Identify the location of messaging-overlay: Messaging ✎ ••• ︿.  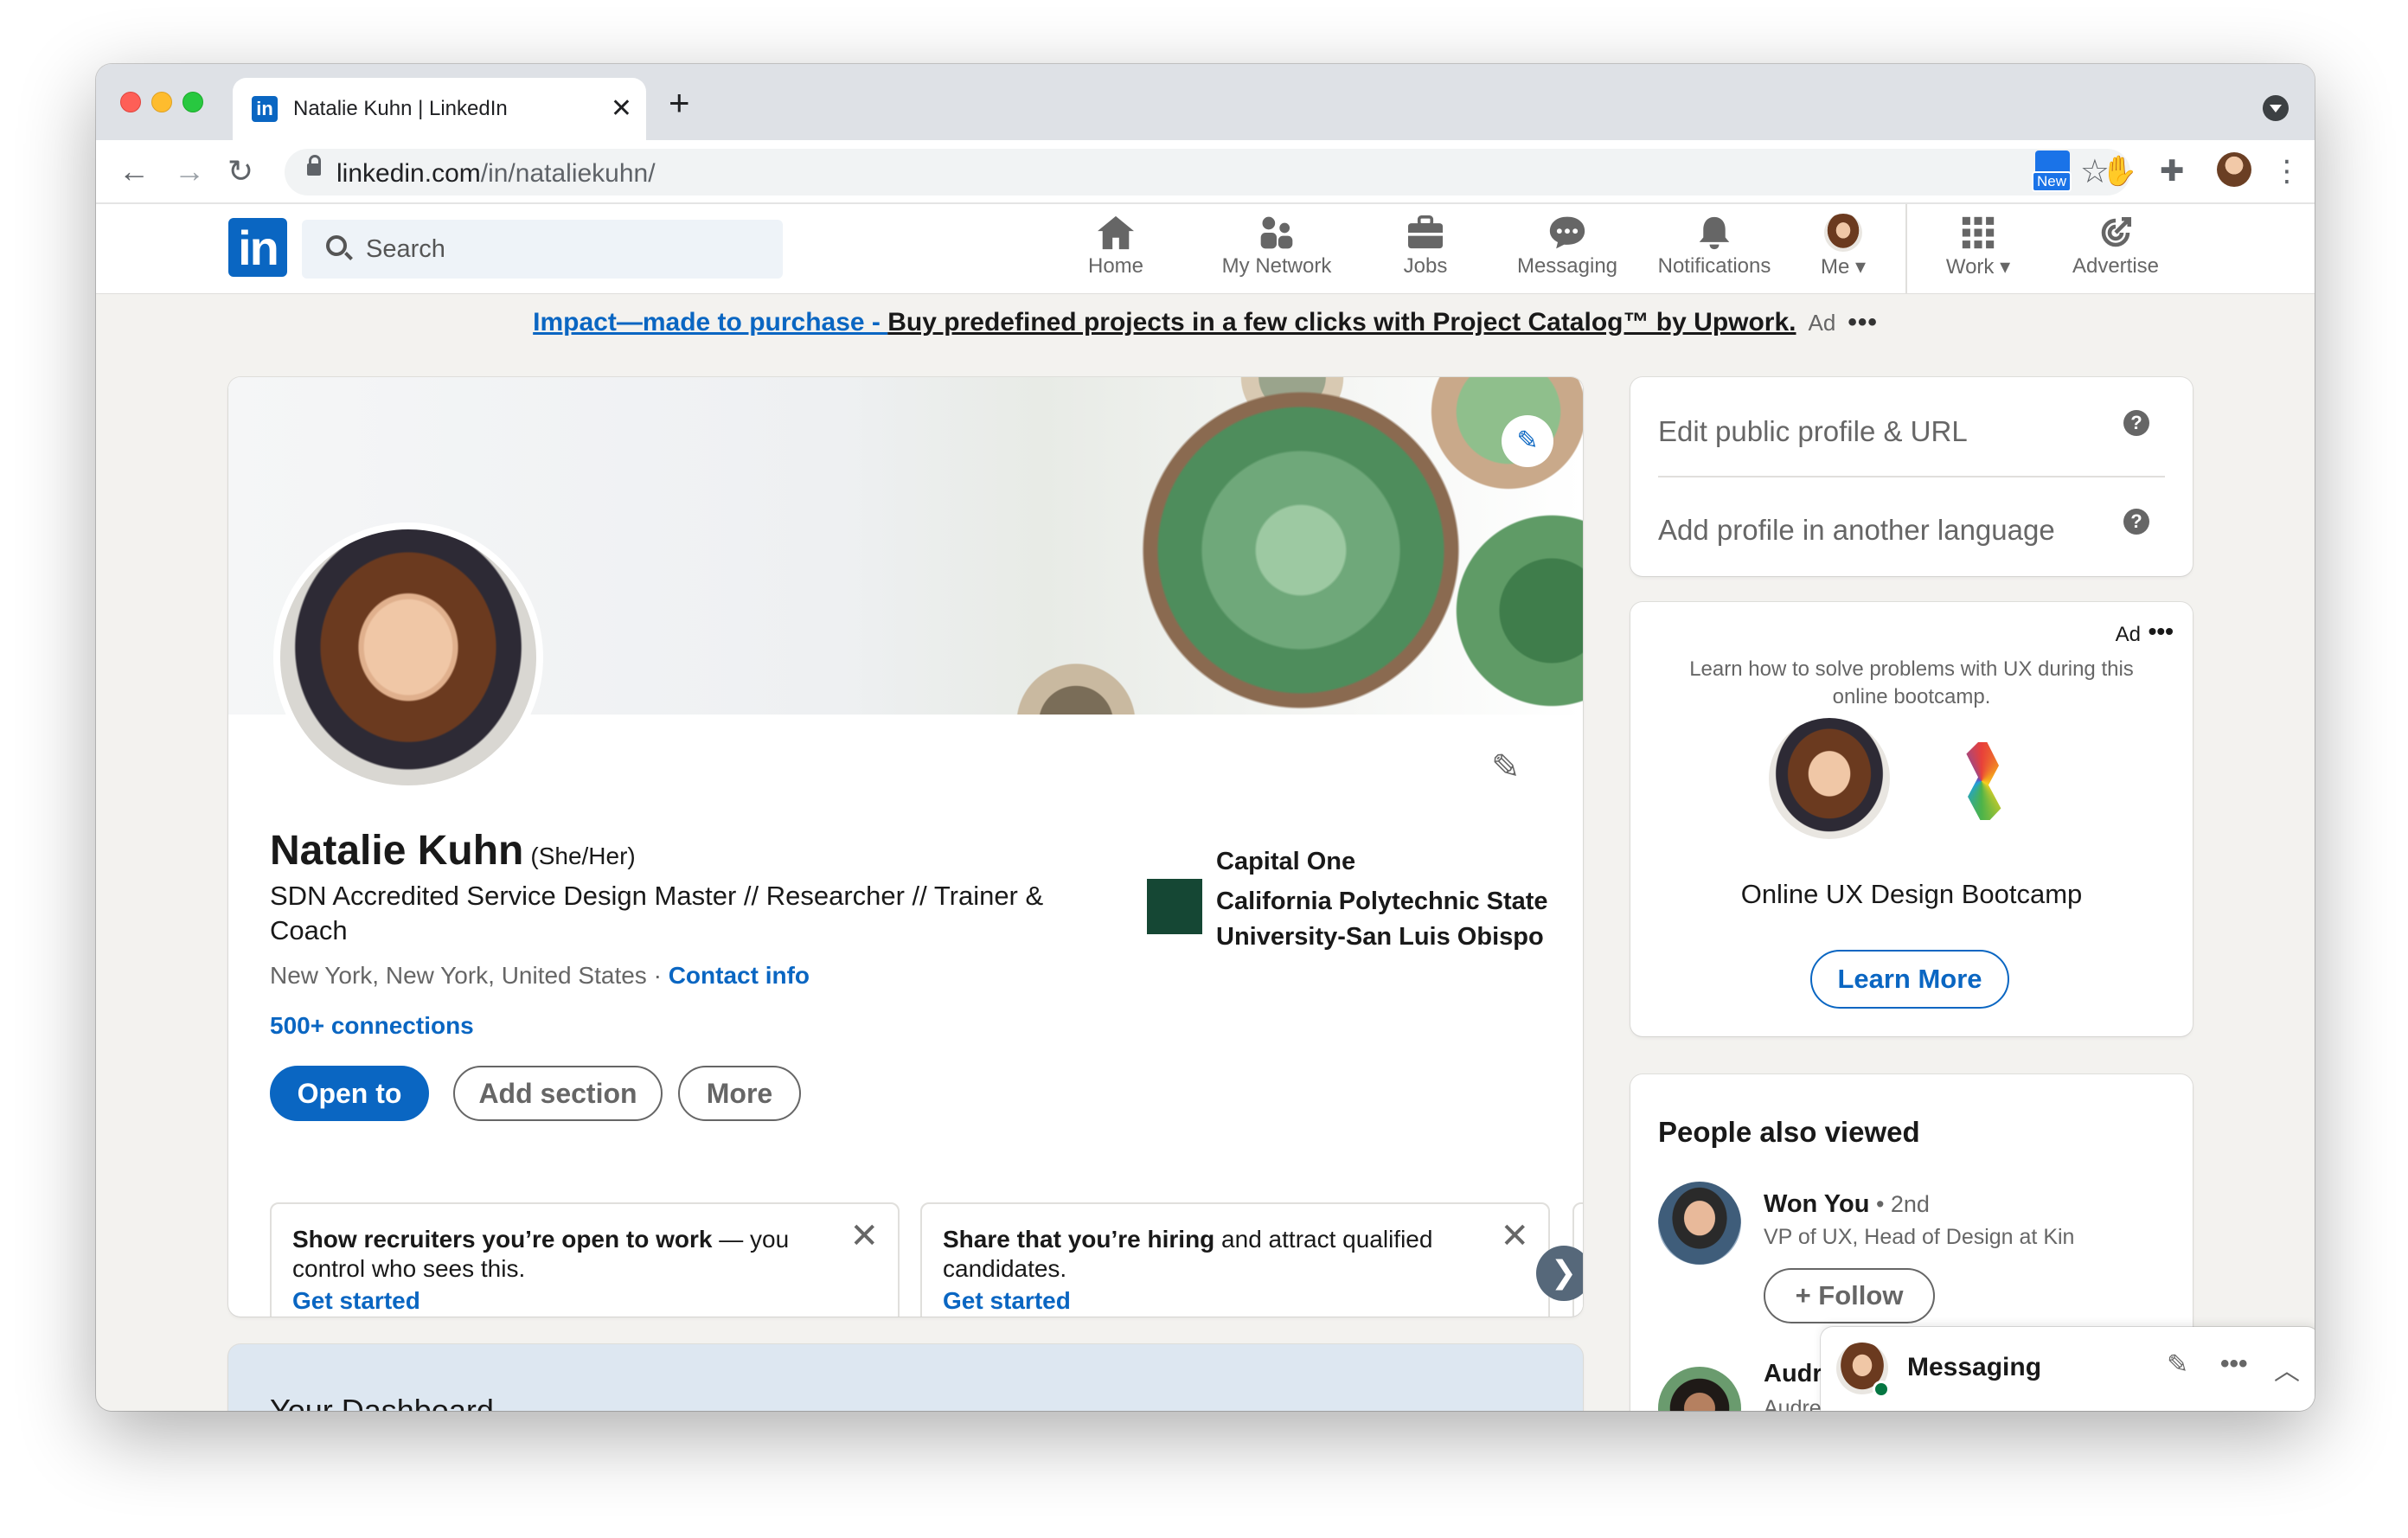
(2068, 1369).